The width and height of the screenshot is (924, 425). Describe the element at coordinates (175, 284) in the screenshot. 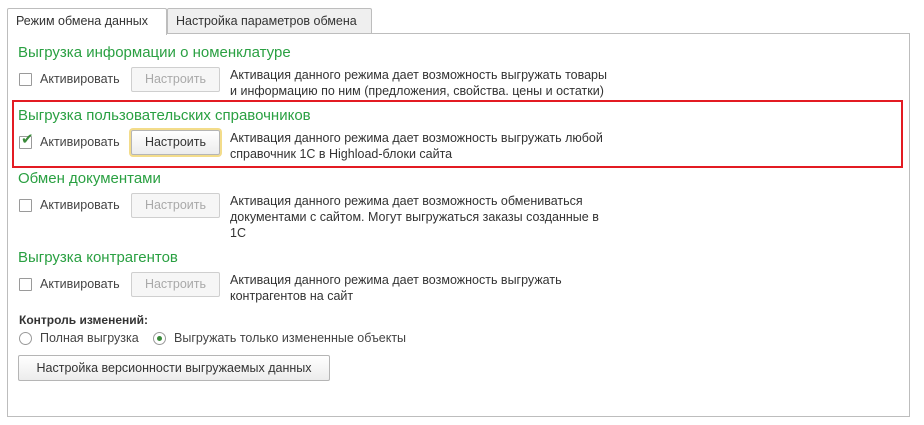

I see `configure-button-counterparties: Настроить` at that location.